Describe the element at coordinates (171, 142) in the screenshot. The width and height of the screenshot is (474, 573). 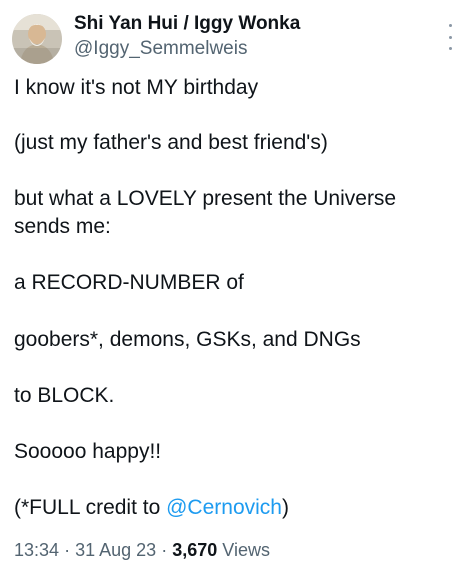
I see `tweet-text-line: (just my father's and best friend's)` at that location.